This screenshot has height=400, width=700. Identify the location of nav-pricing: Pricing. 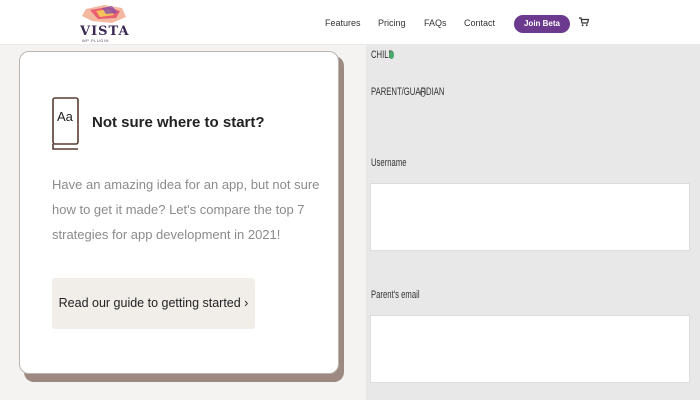
(392, 23).